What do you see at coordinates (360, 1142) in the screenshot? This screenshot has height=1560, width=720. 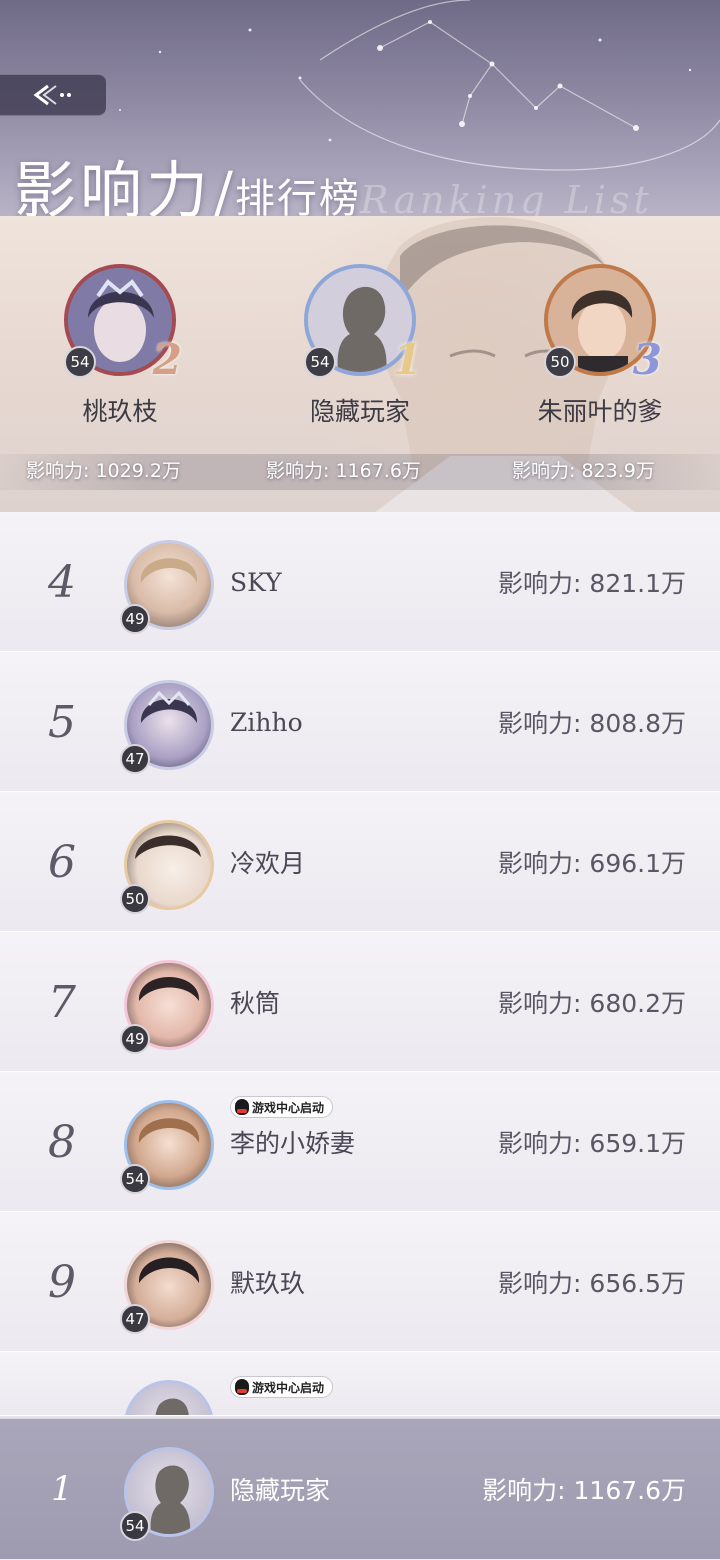 I see `ranking-row: 8 54 游戏中心启动 李的小娇妻 影响力: 659.1万` at bounding box center [360, 1142].